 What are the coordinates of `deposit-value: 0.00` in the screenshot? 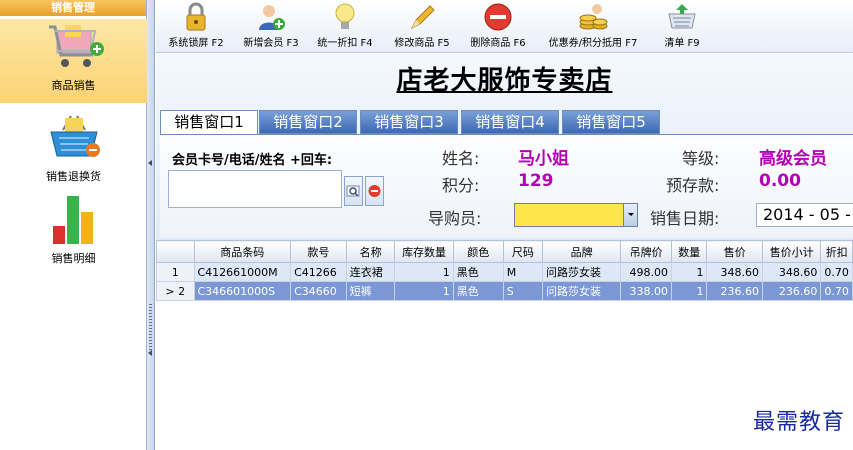 It's located at (780, 181).